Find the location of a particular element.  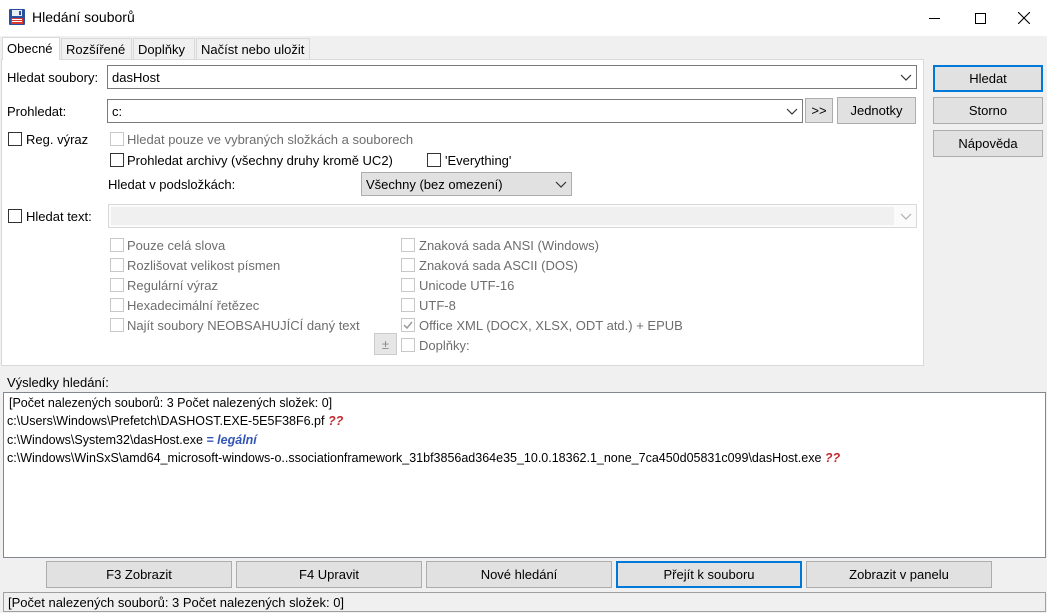

view-button: F3 Zobrazit is located at coordinates (139, 574).